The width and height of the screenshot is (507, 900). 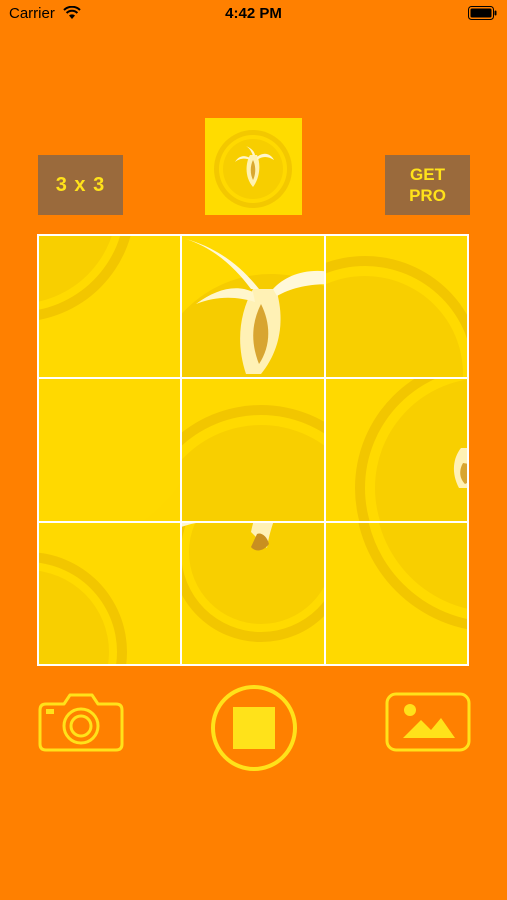 I want to click on photo-gallery-icon, so click(x=428, y=722).